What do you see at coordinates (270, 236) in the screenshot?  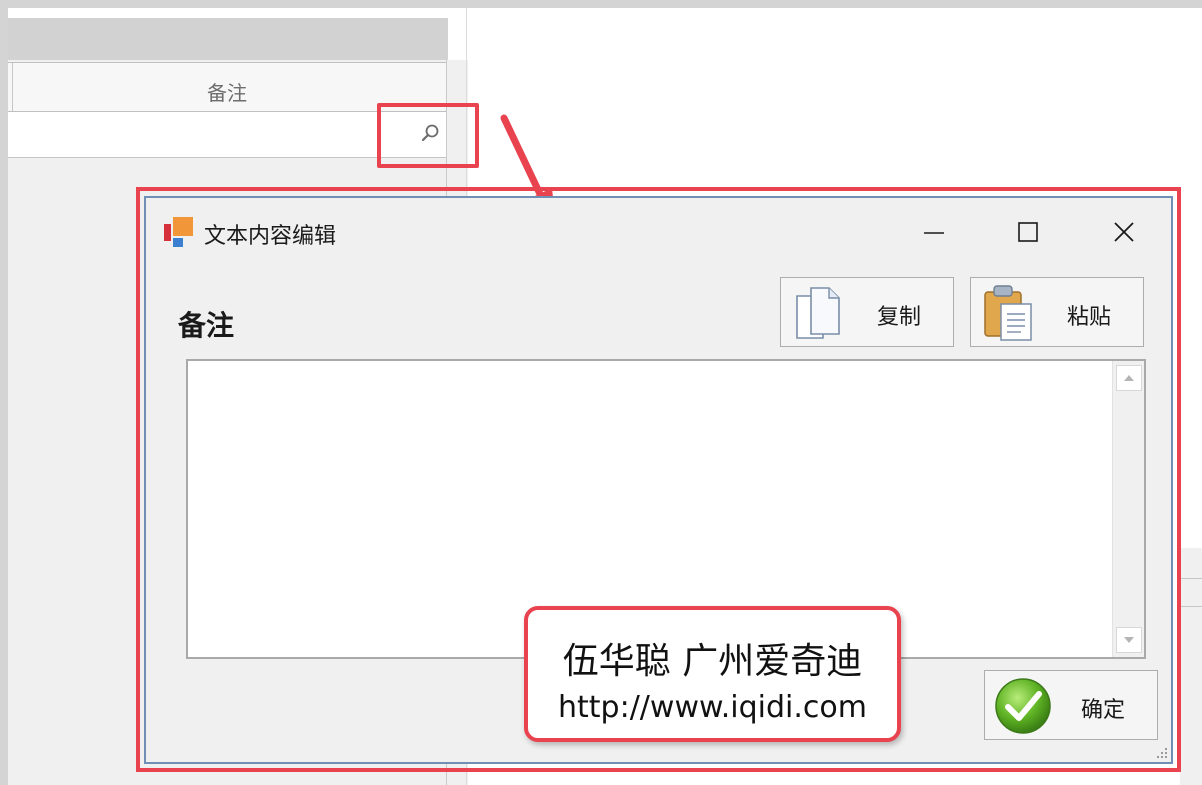 I see `window-title: 文本内容编辑` at bounding box center [270, 236].